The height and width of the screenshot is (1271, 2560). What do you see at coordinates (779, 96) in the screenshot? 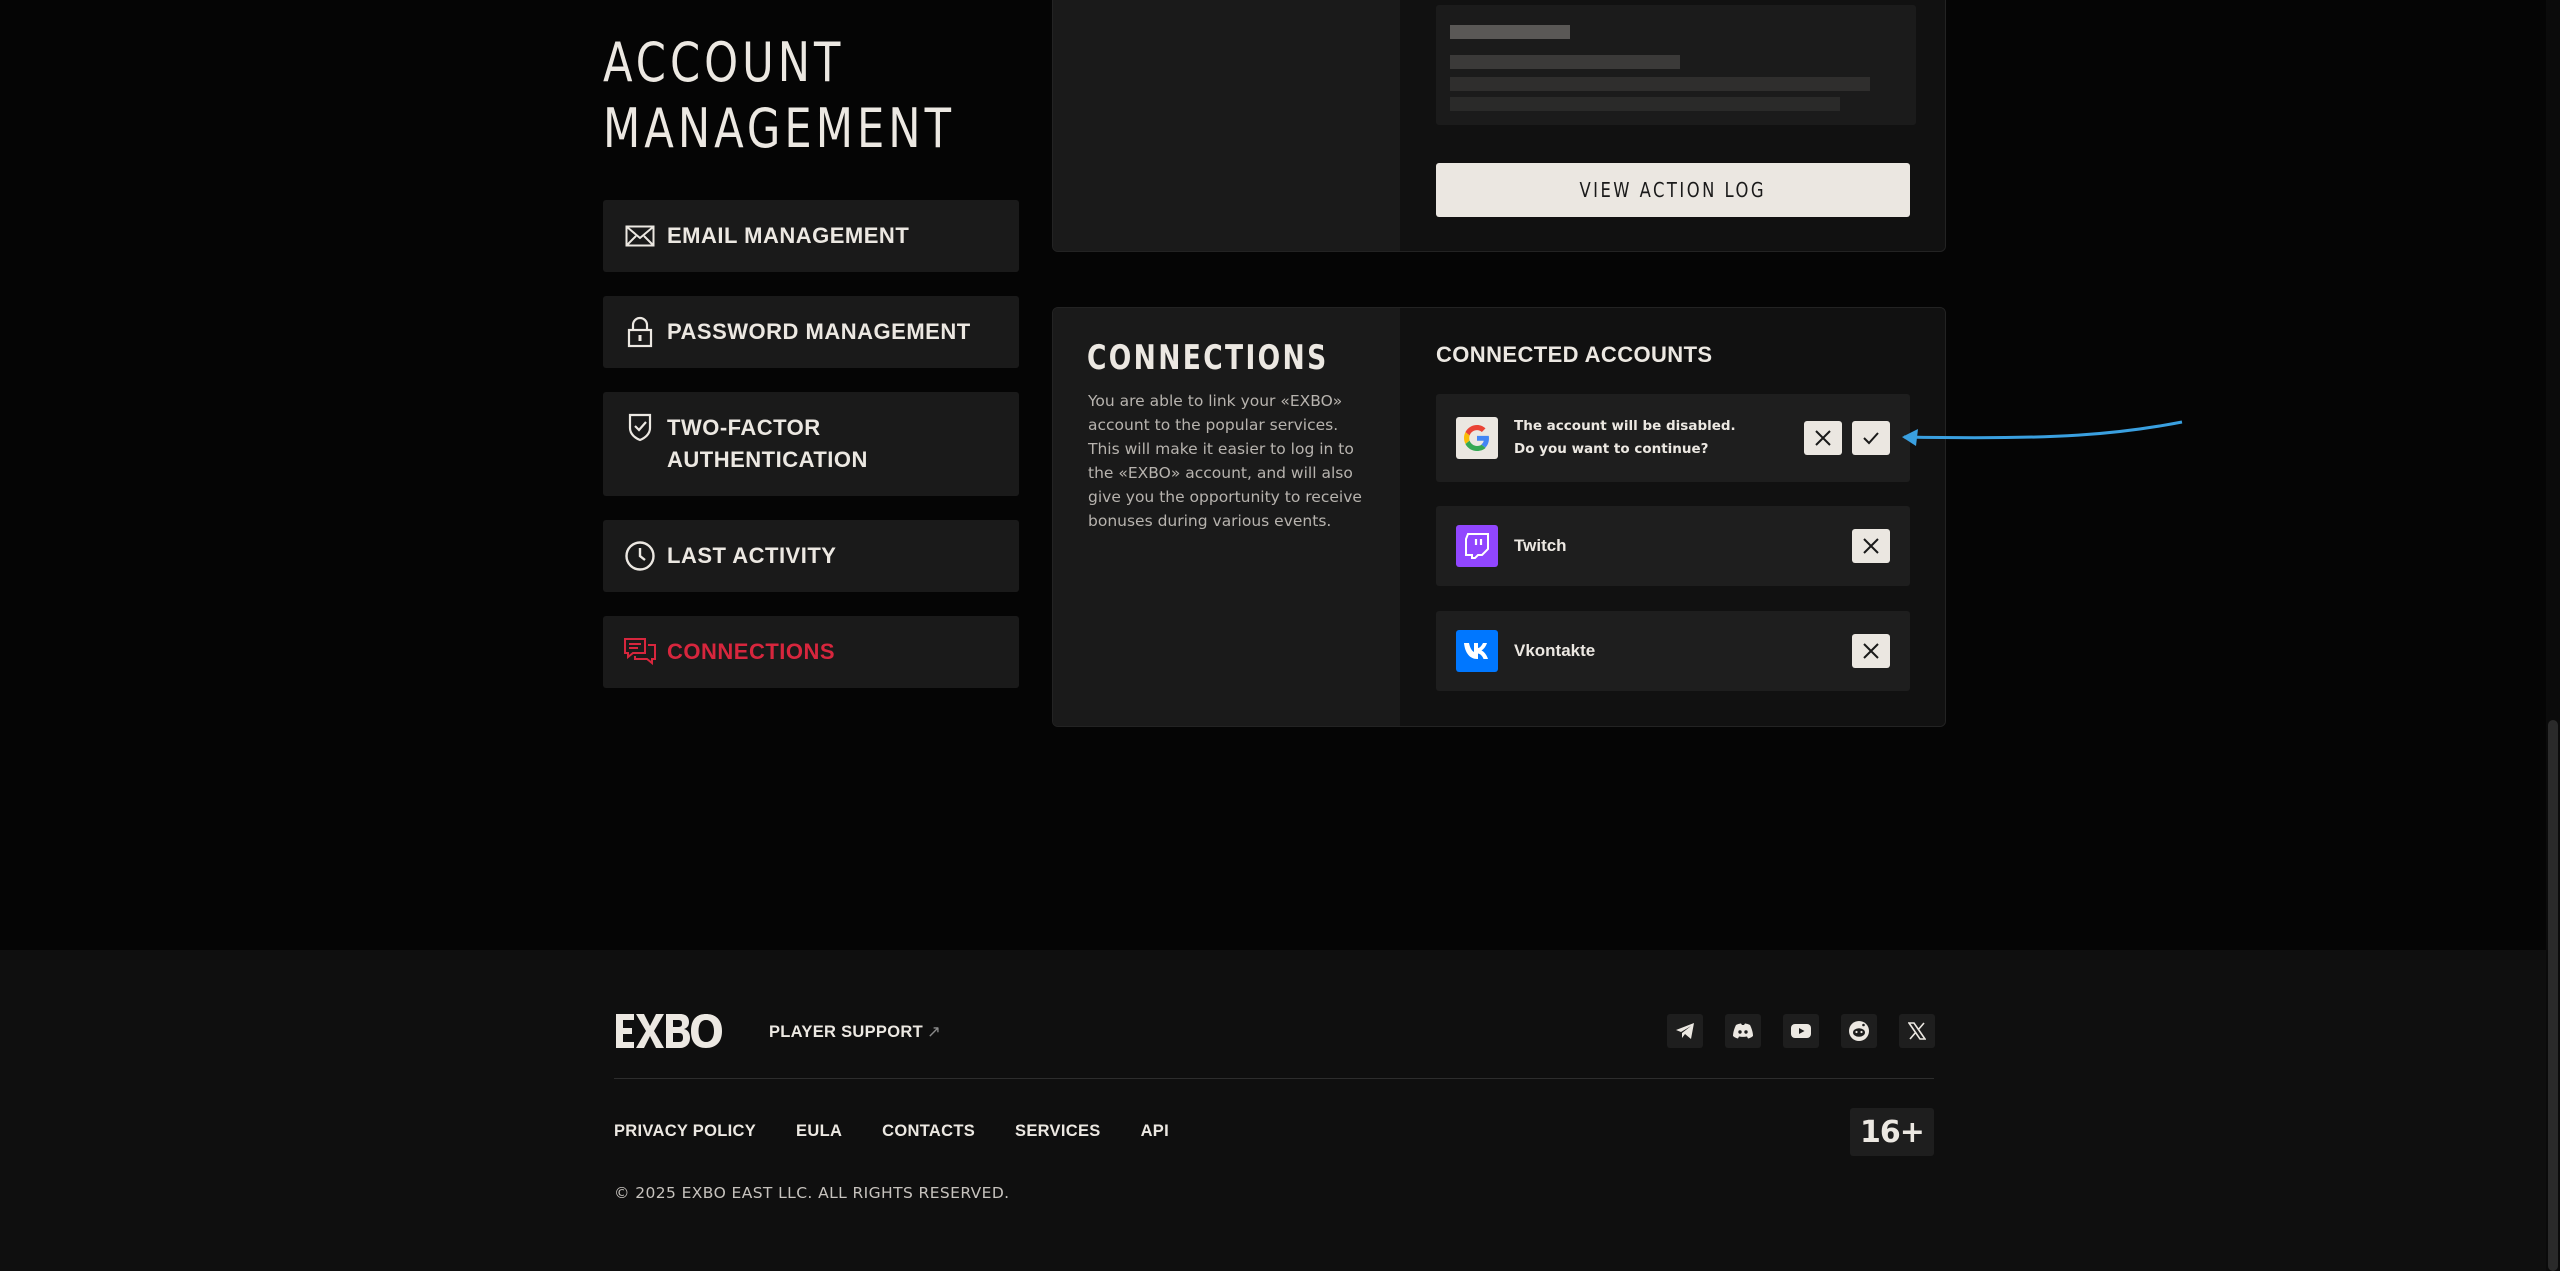
I see `page-title: ACCOUNT MANAGEMENT` at bounding box center [779, 96].